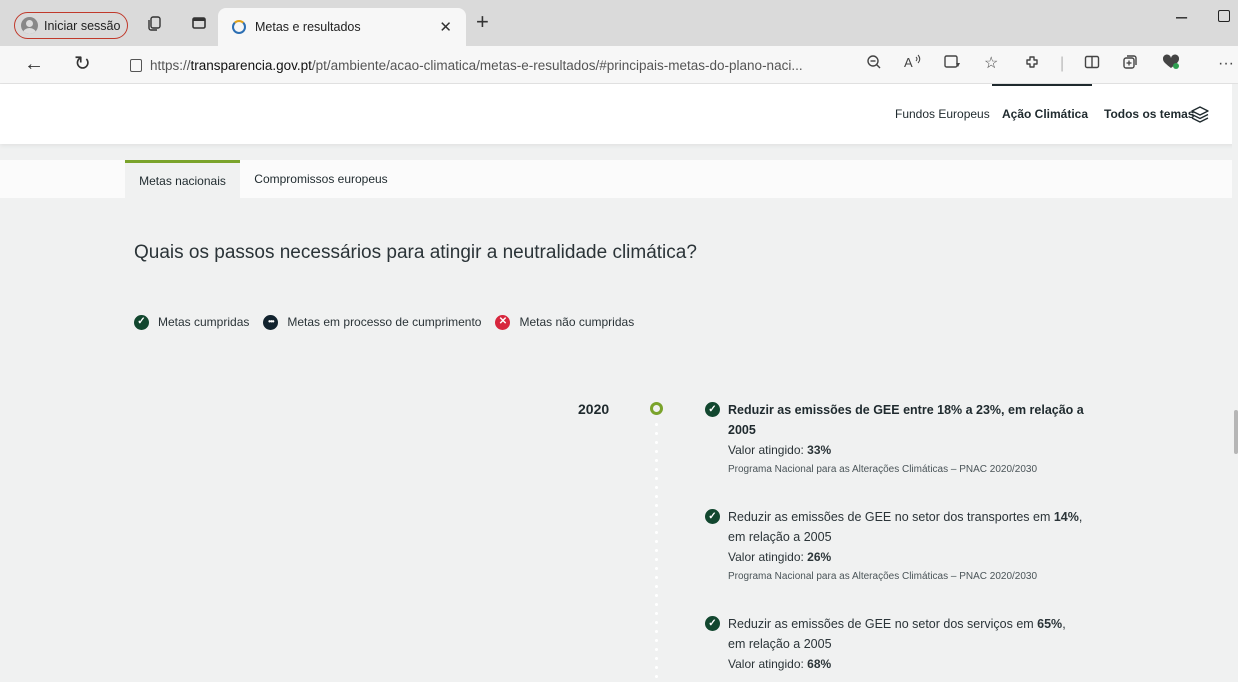 Image resolution: width=1238 pixels, height=682 pixels. I want to click on collections-icon, so click(1130, 65).